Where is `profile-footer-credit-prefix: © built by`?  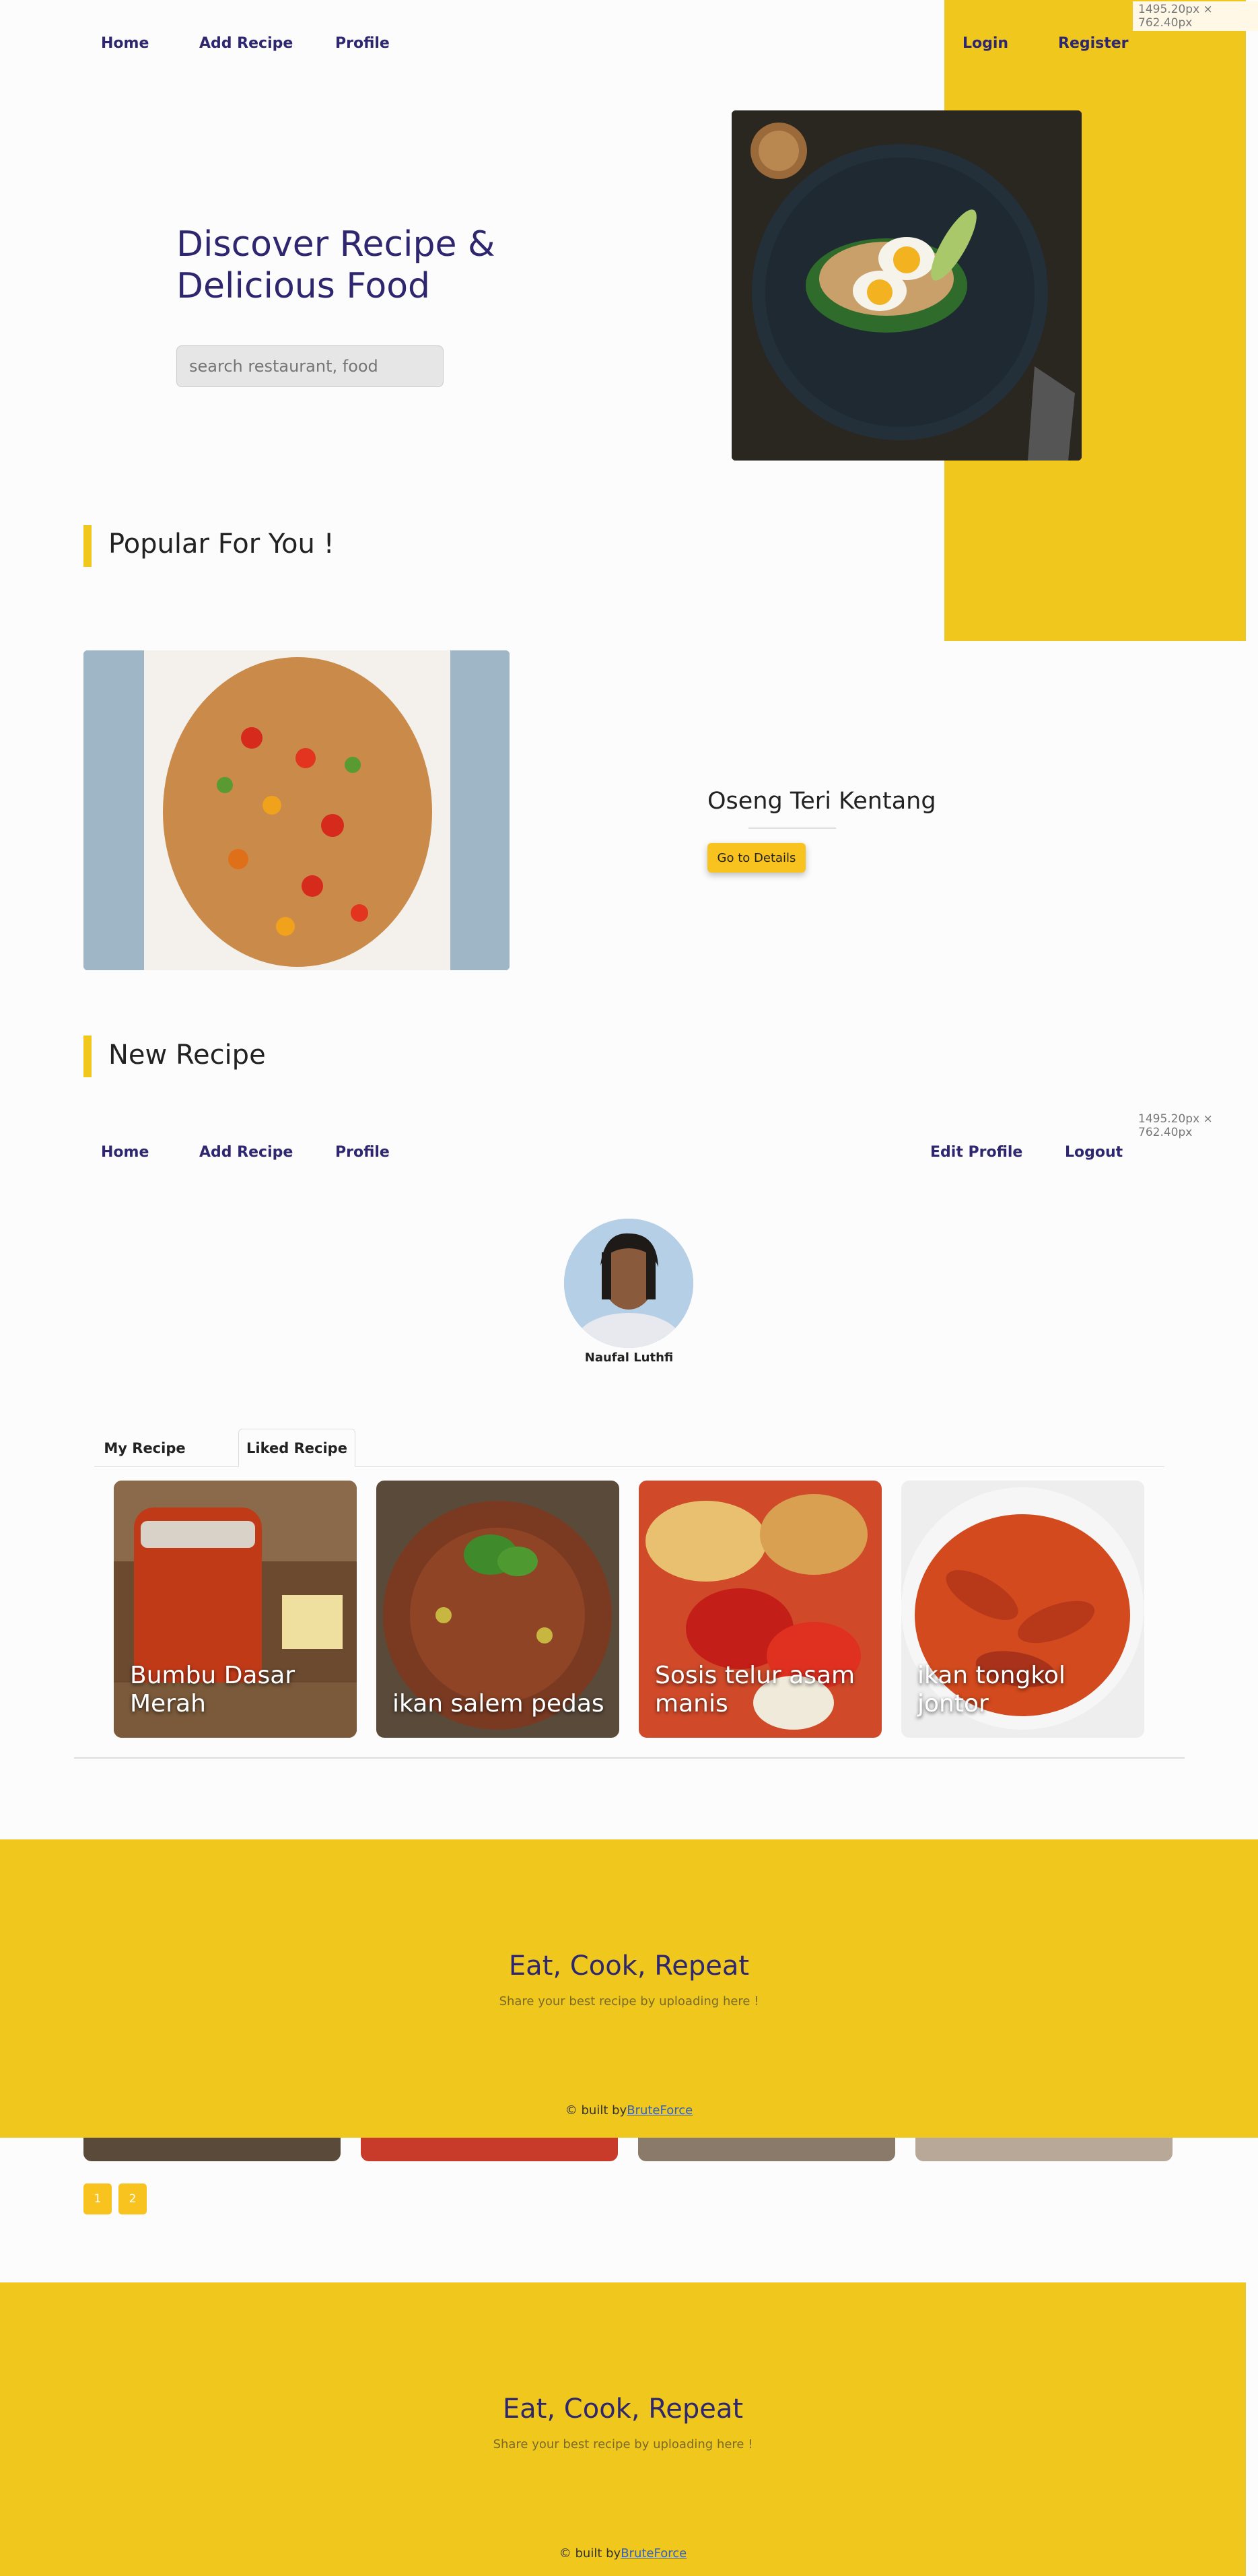 profile-footer-credit-prefix: © built by is located at coordinates (596, 2110).